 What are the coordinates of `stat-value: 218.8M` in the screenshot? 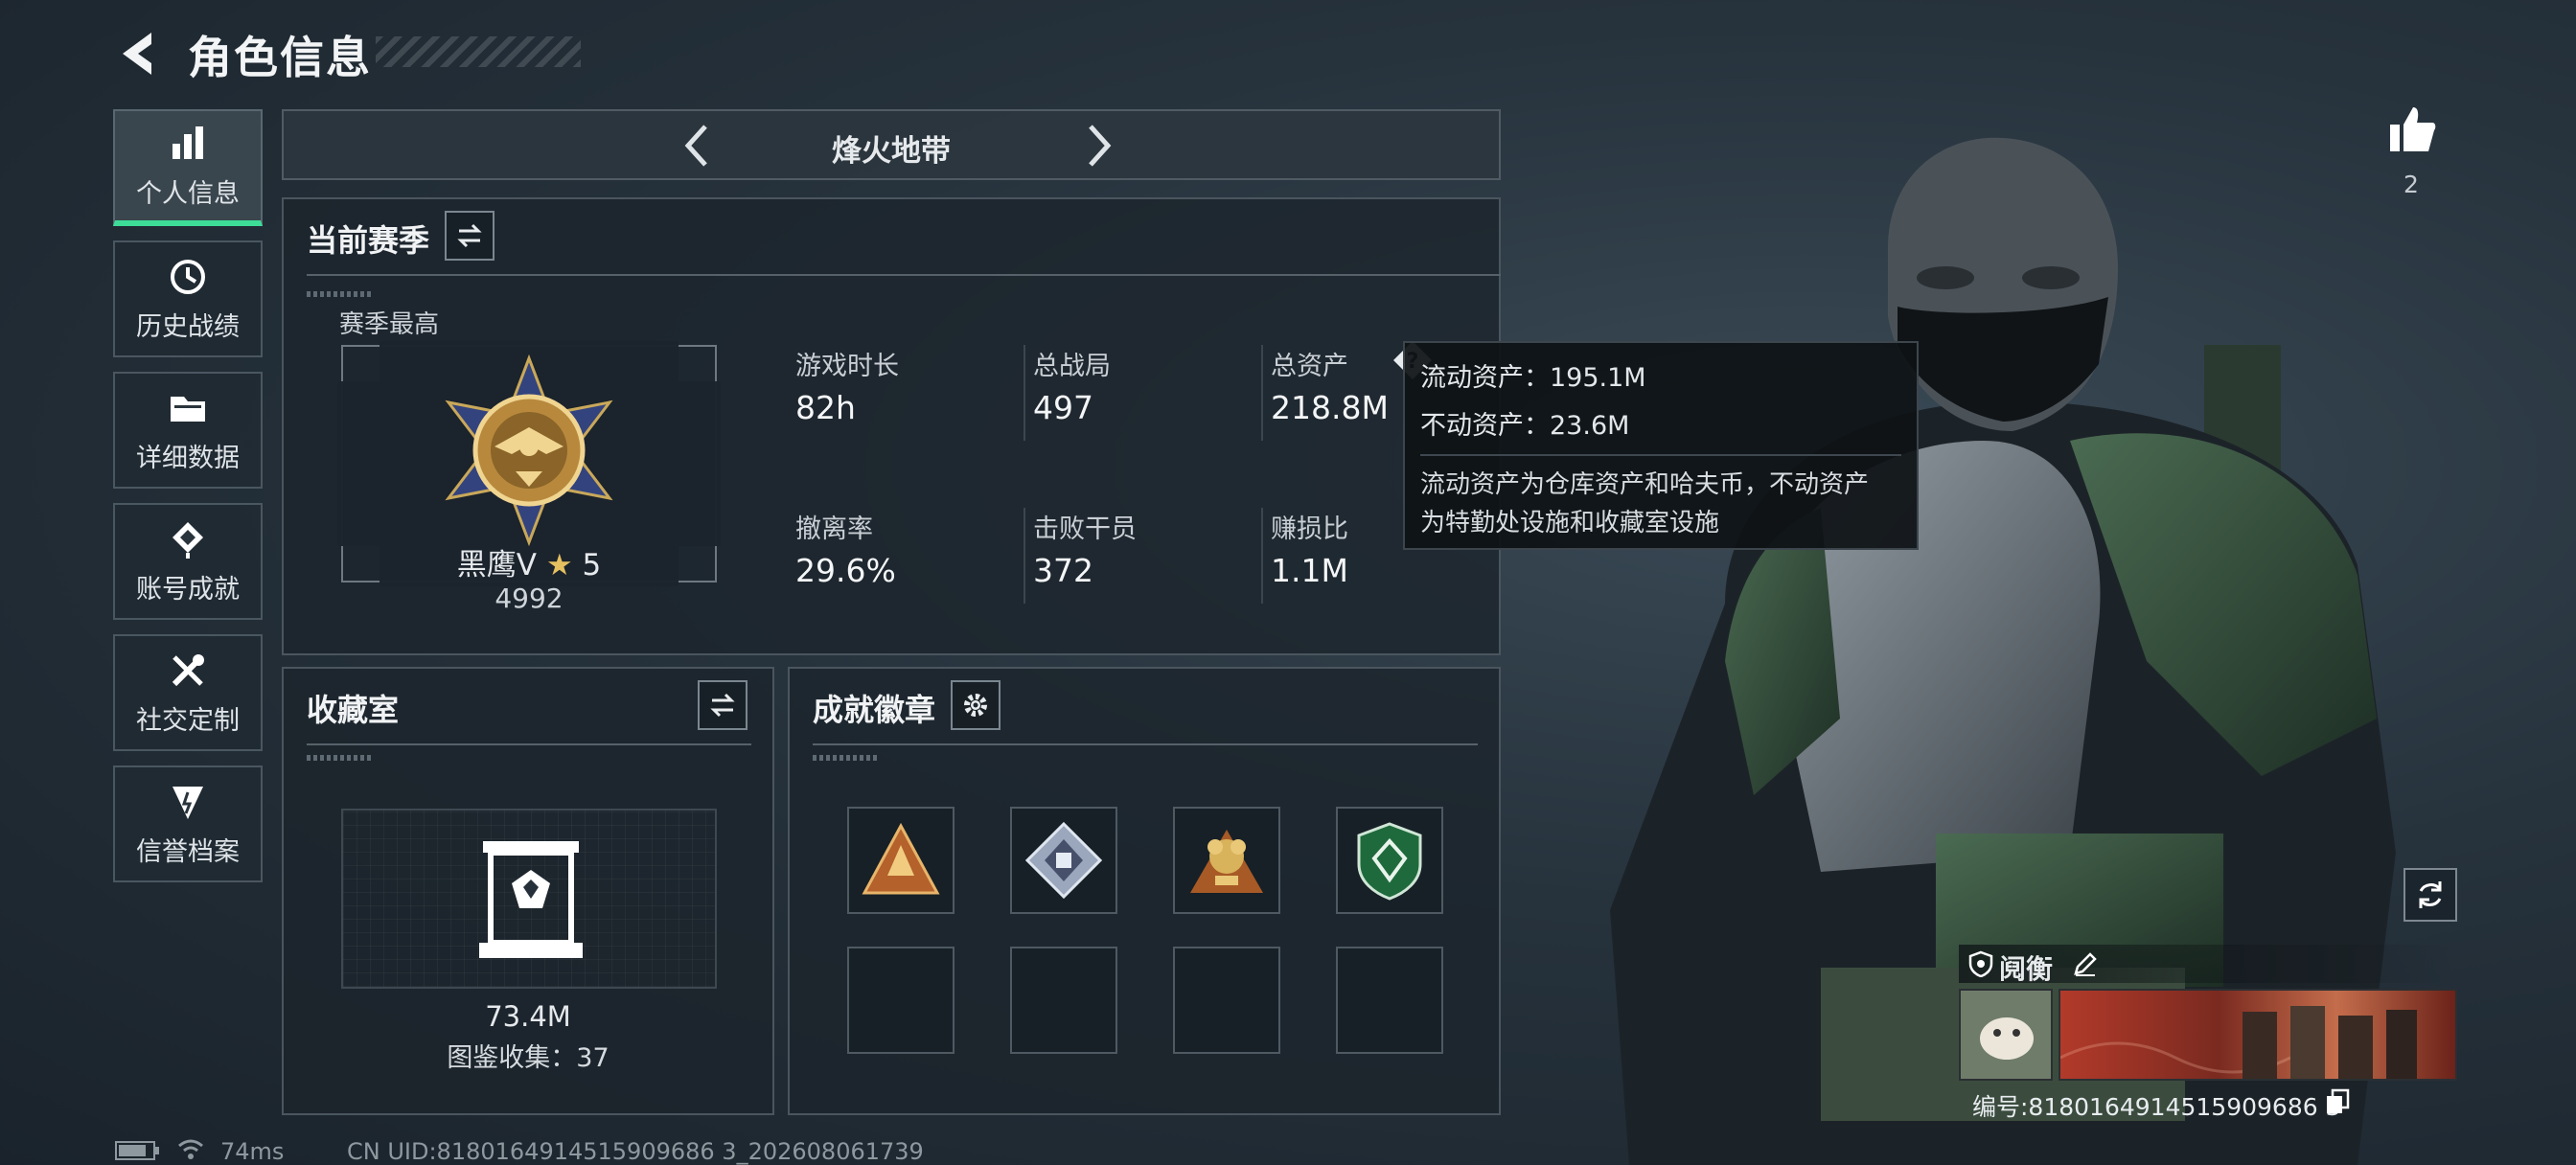 It's located at (1330, 407).